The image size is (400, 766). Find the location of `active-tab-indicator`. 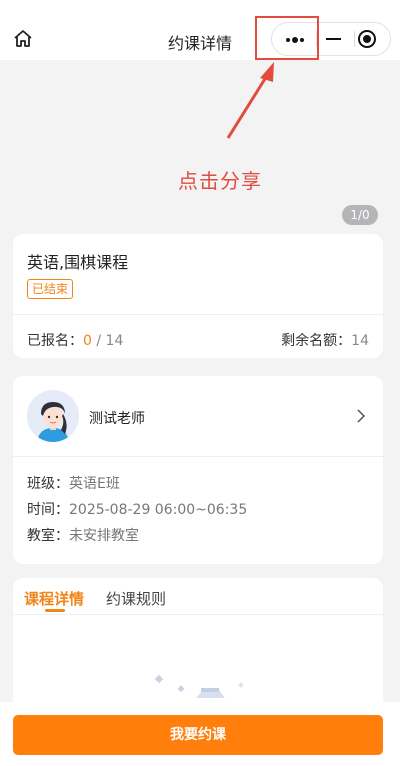

active-tab-indicator is located at coordinates (55, 610).